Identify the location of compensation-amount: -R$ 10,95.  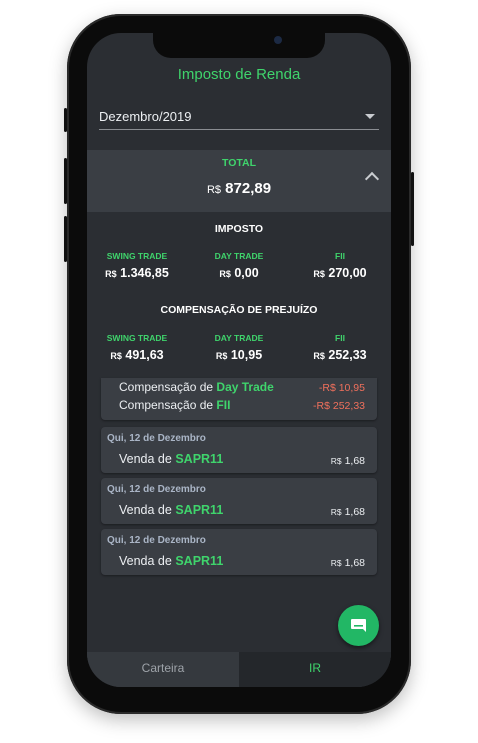
(341, 388).